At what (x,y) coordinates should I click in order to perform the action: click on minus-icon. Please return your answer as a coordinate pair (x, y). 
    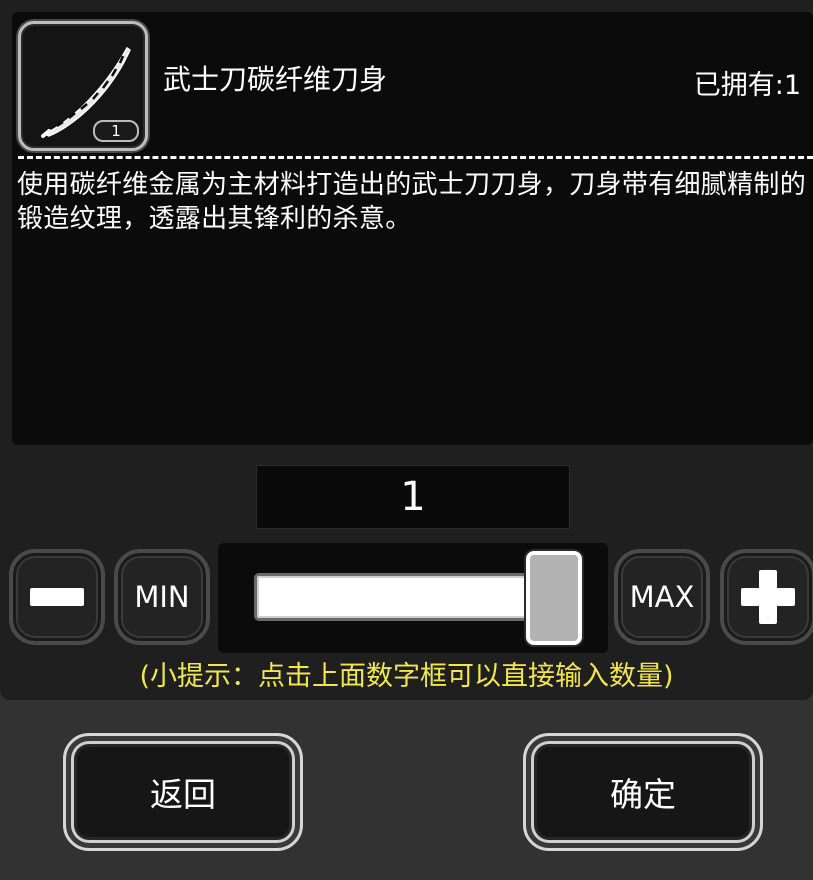
    Looking at the image, I should click on (57, 597).